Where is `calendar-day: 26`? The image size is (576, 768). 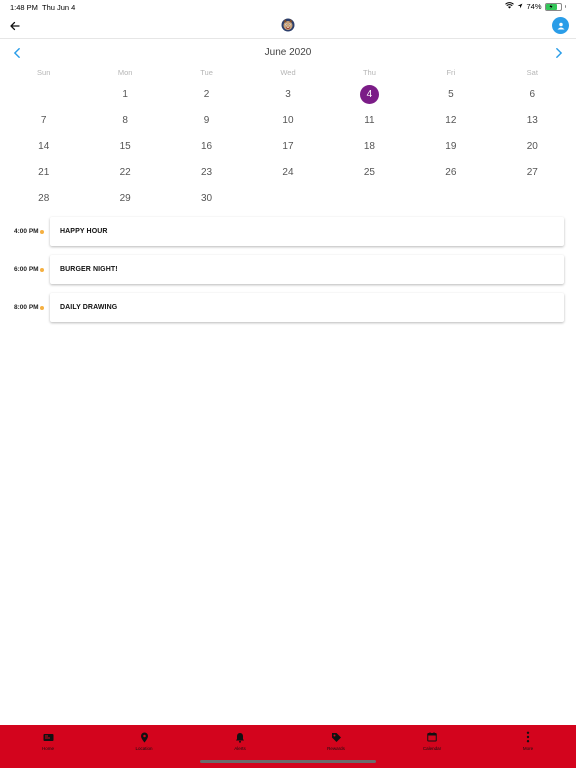
calendar-day: 26 is located at coordinates (450, 172).